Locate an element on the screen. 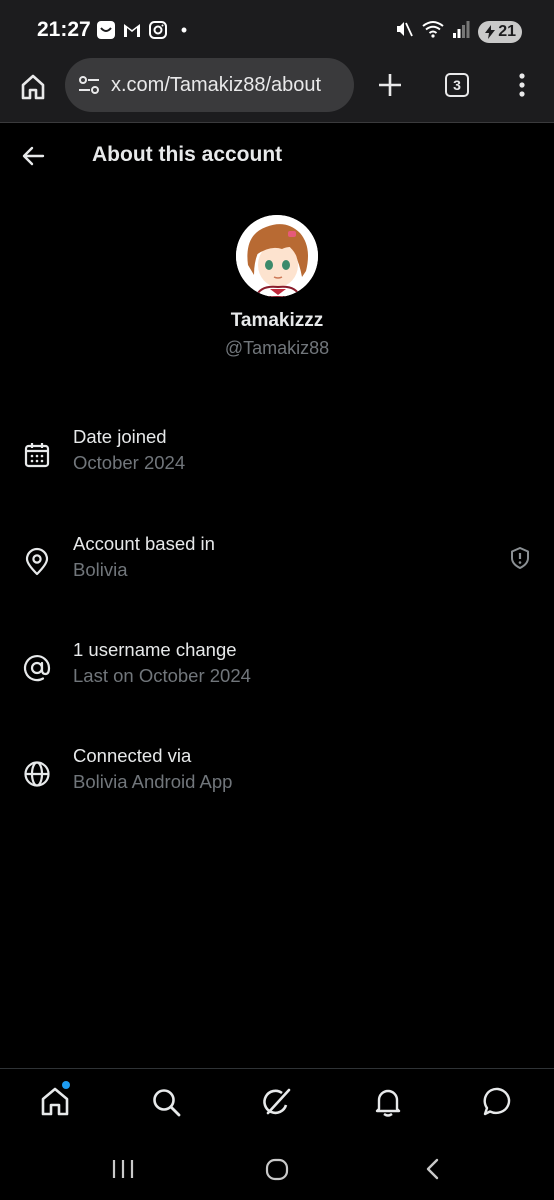 The width and height of the screenshot is (554, 1200). address-bar: x.com/Tamakiz88/about is located at coordinates (209, 85).